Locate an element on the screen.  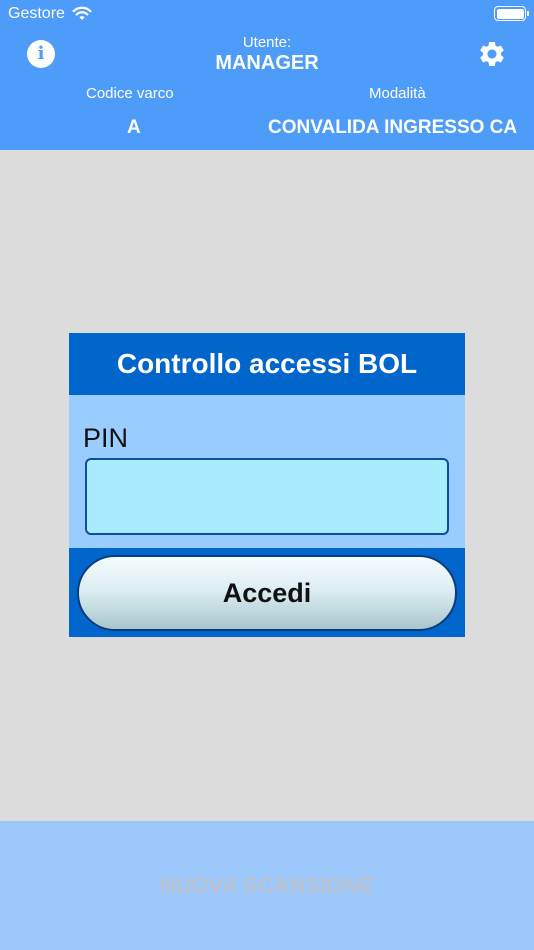
mode-value: CONVALIDA INGRESSO CA is located at coordinates (393, 127).